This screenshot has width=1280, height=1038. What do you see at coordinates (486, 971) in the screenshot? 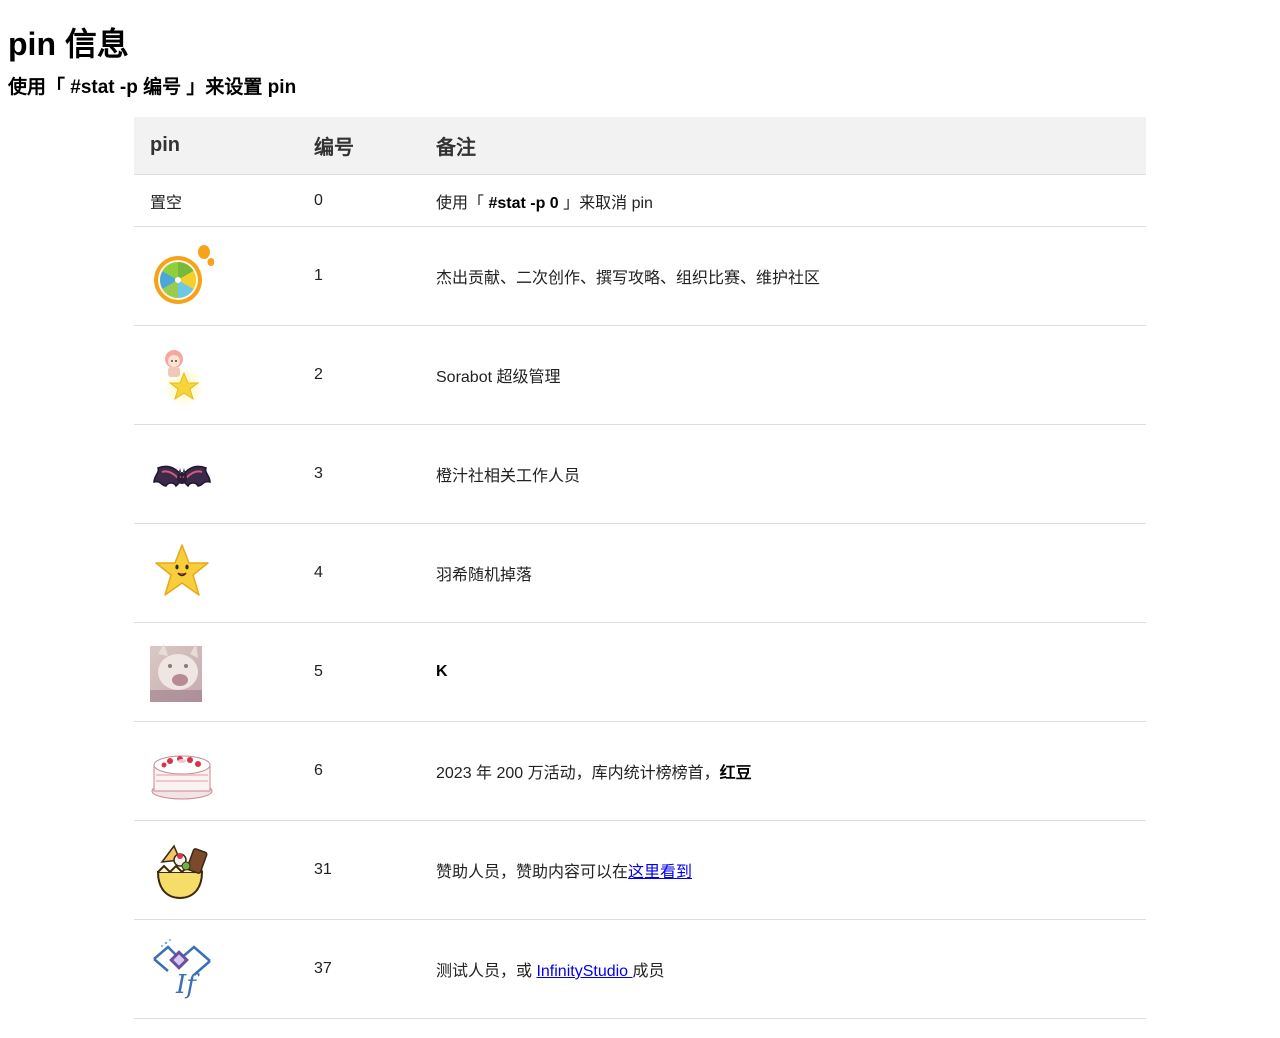
I see `note-text: 测试人员，或` at bounding box center [486, 971].